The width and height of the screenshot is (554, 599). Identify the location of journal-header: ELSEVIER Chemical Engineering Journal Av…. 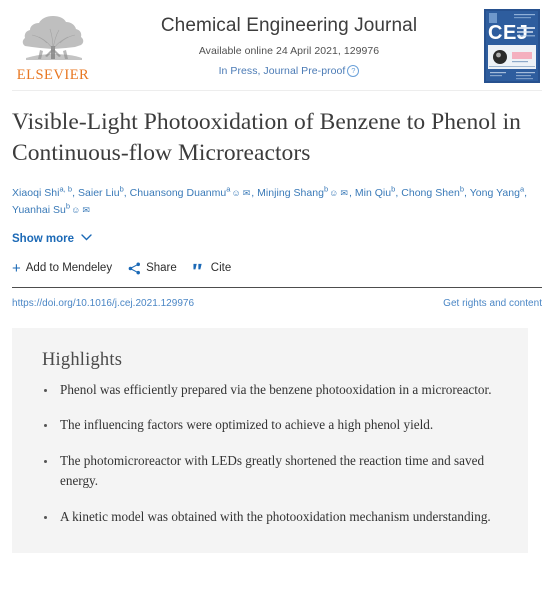
(277, 42).